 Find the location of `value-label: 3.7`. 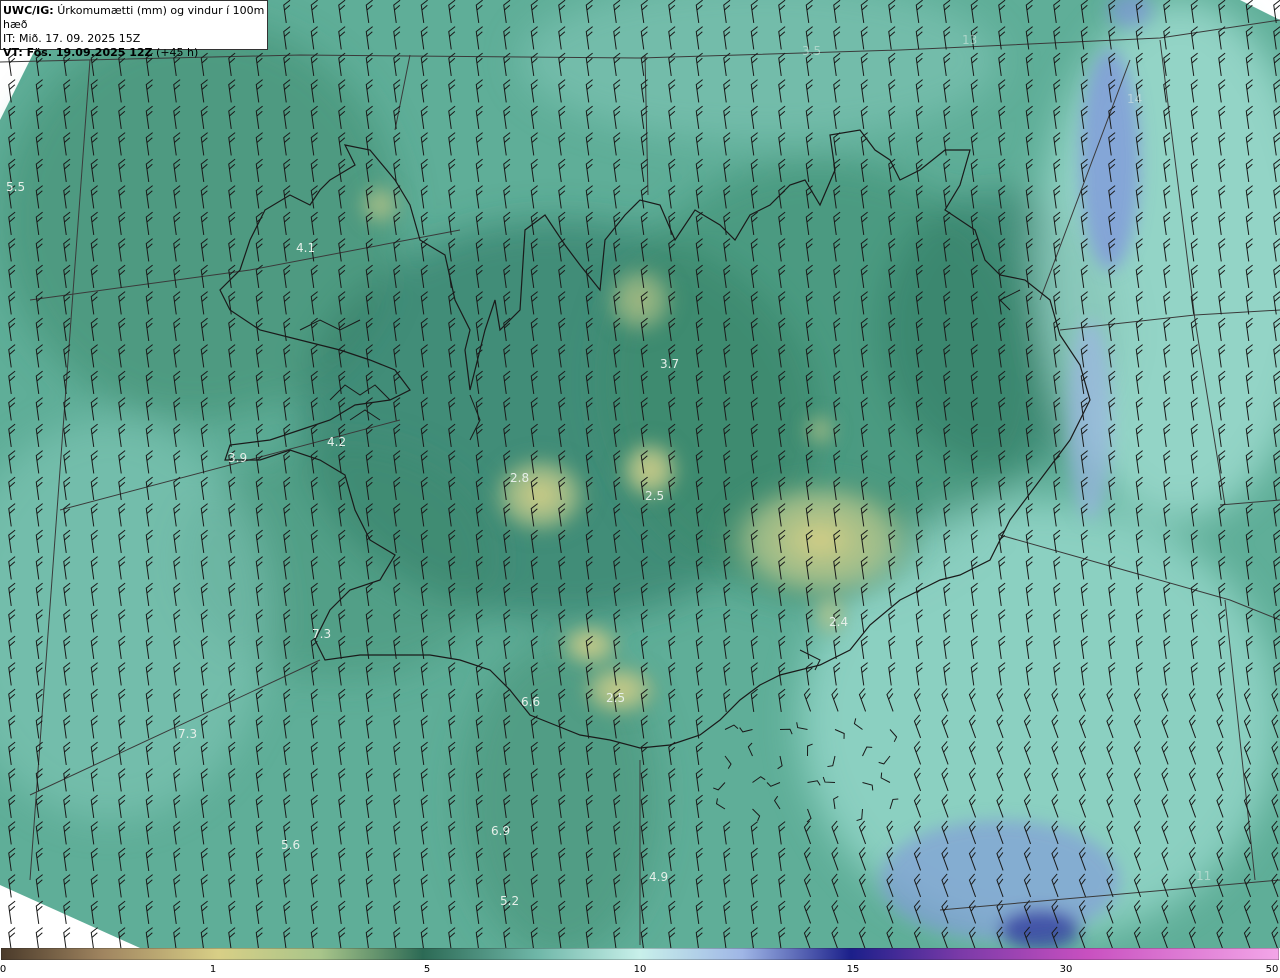

value-label: 3.7 is located at coordinates (669, 364).